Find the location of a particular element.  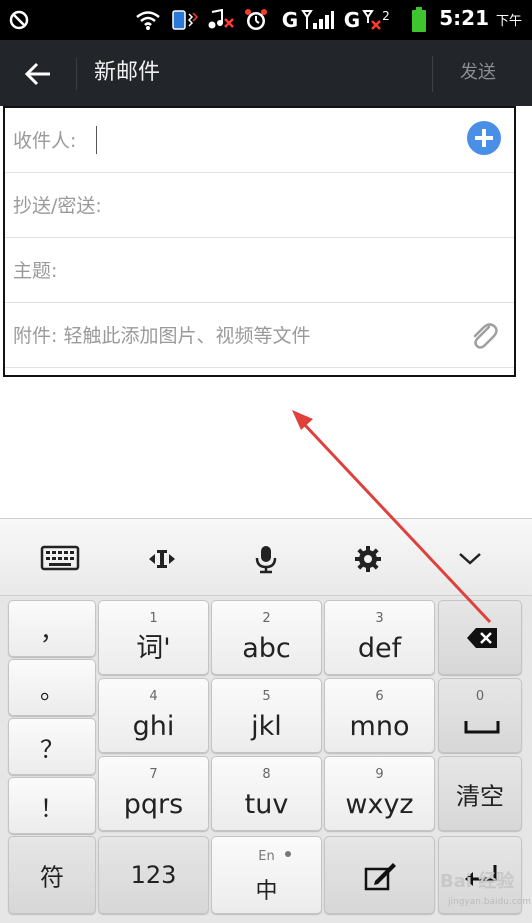

key-4: 4 ghi is located at coordinates (153, 715).